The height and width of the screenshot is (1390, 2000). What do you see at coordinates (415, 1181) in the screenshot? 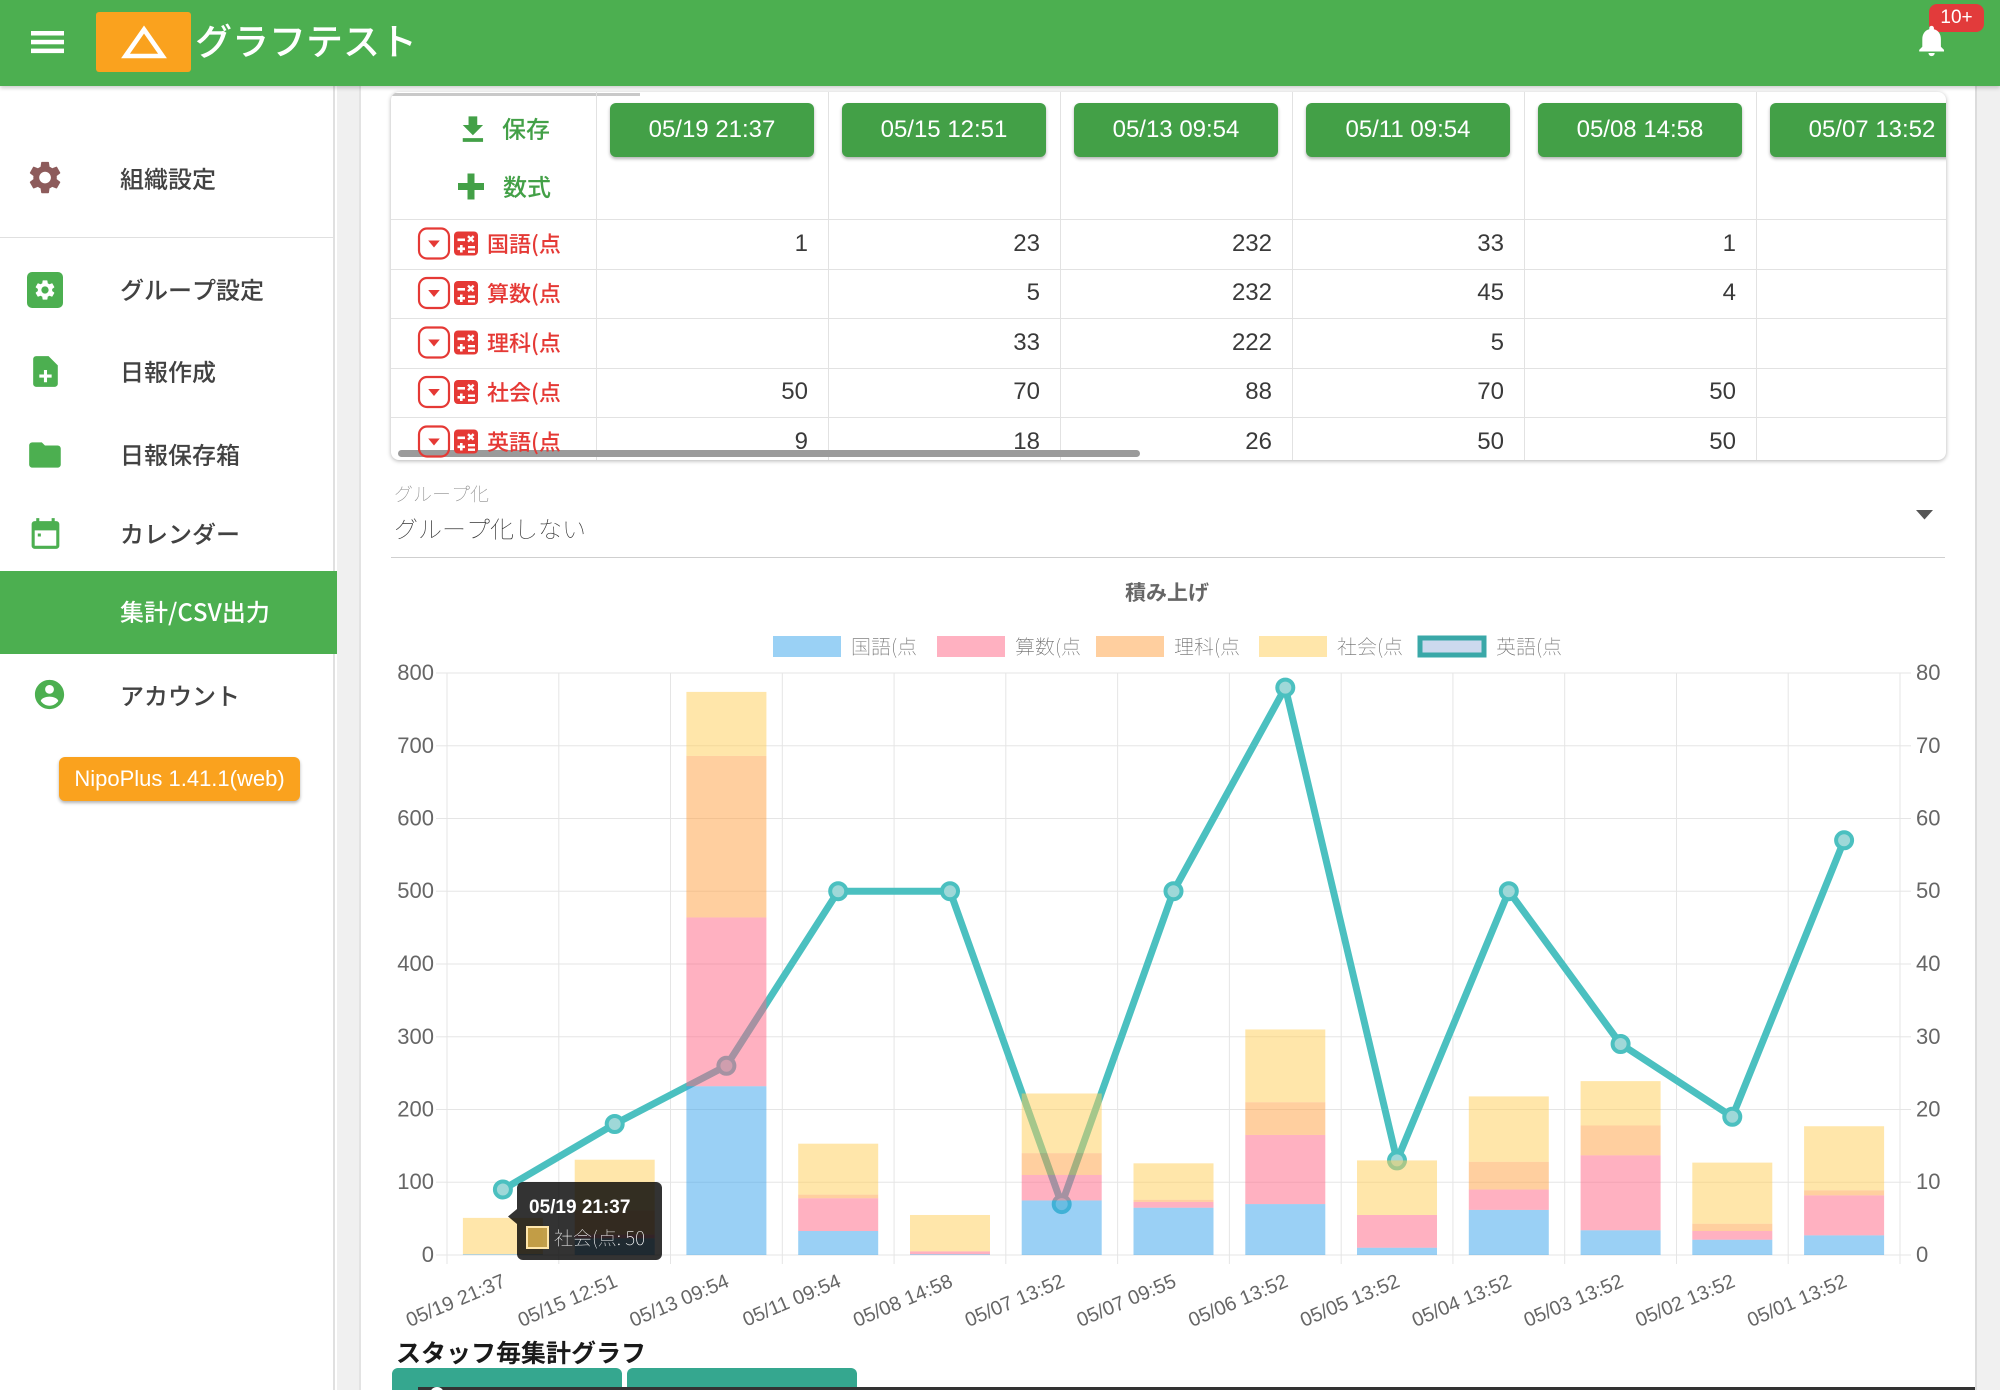
I see `svg-text: 100` at bounding box center [415, 1181].